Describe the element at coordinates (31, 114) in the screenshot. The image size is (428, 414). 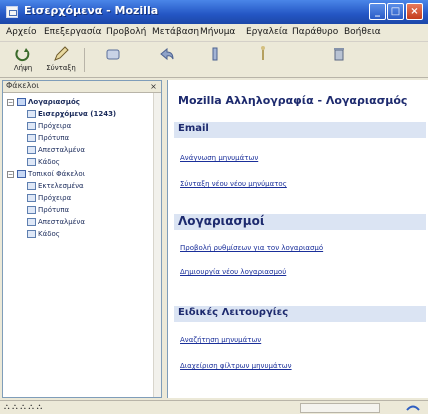
I see `inbox-icon` at that location.